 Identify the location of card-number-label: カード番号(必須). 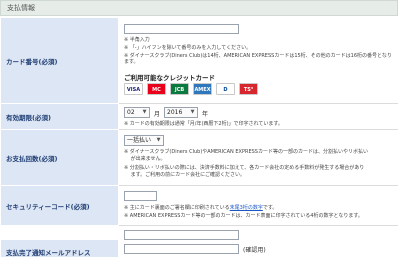
(59, 61).